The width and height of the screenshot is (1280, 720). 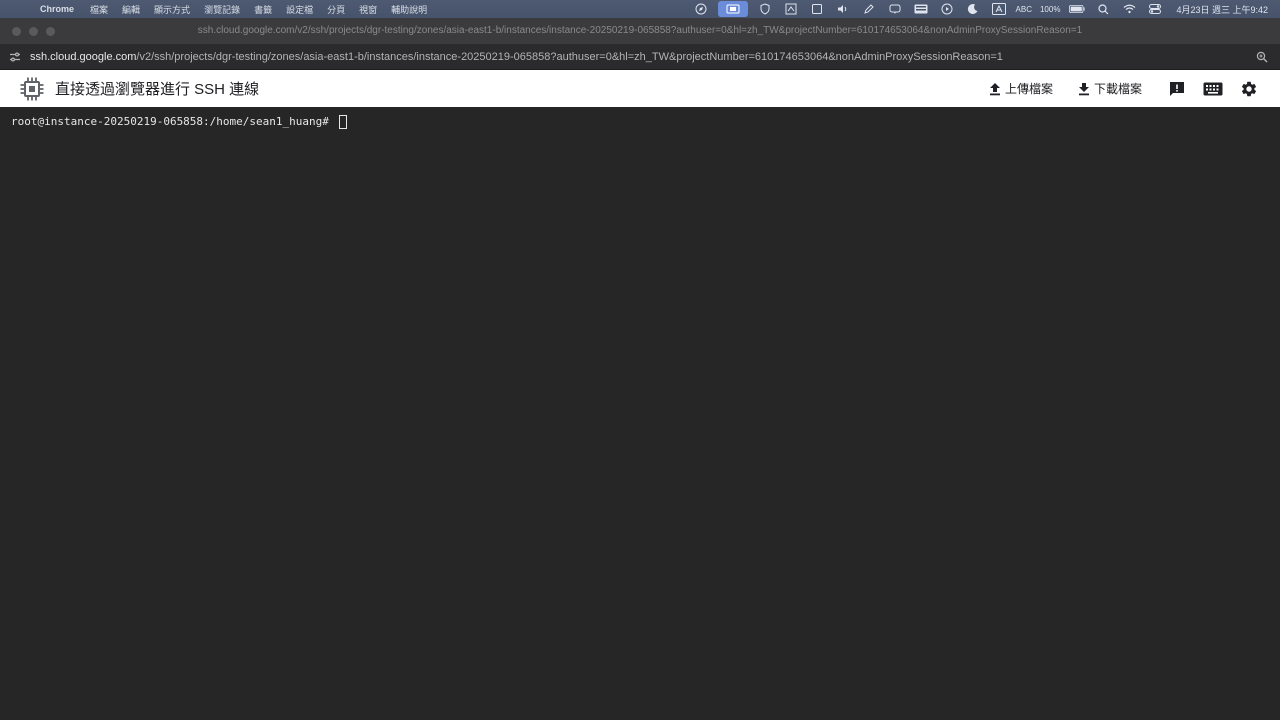 I want to click on keyboard-viewer-status-icon, so click(x=921, y=9).